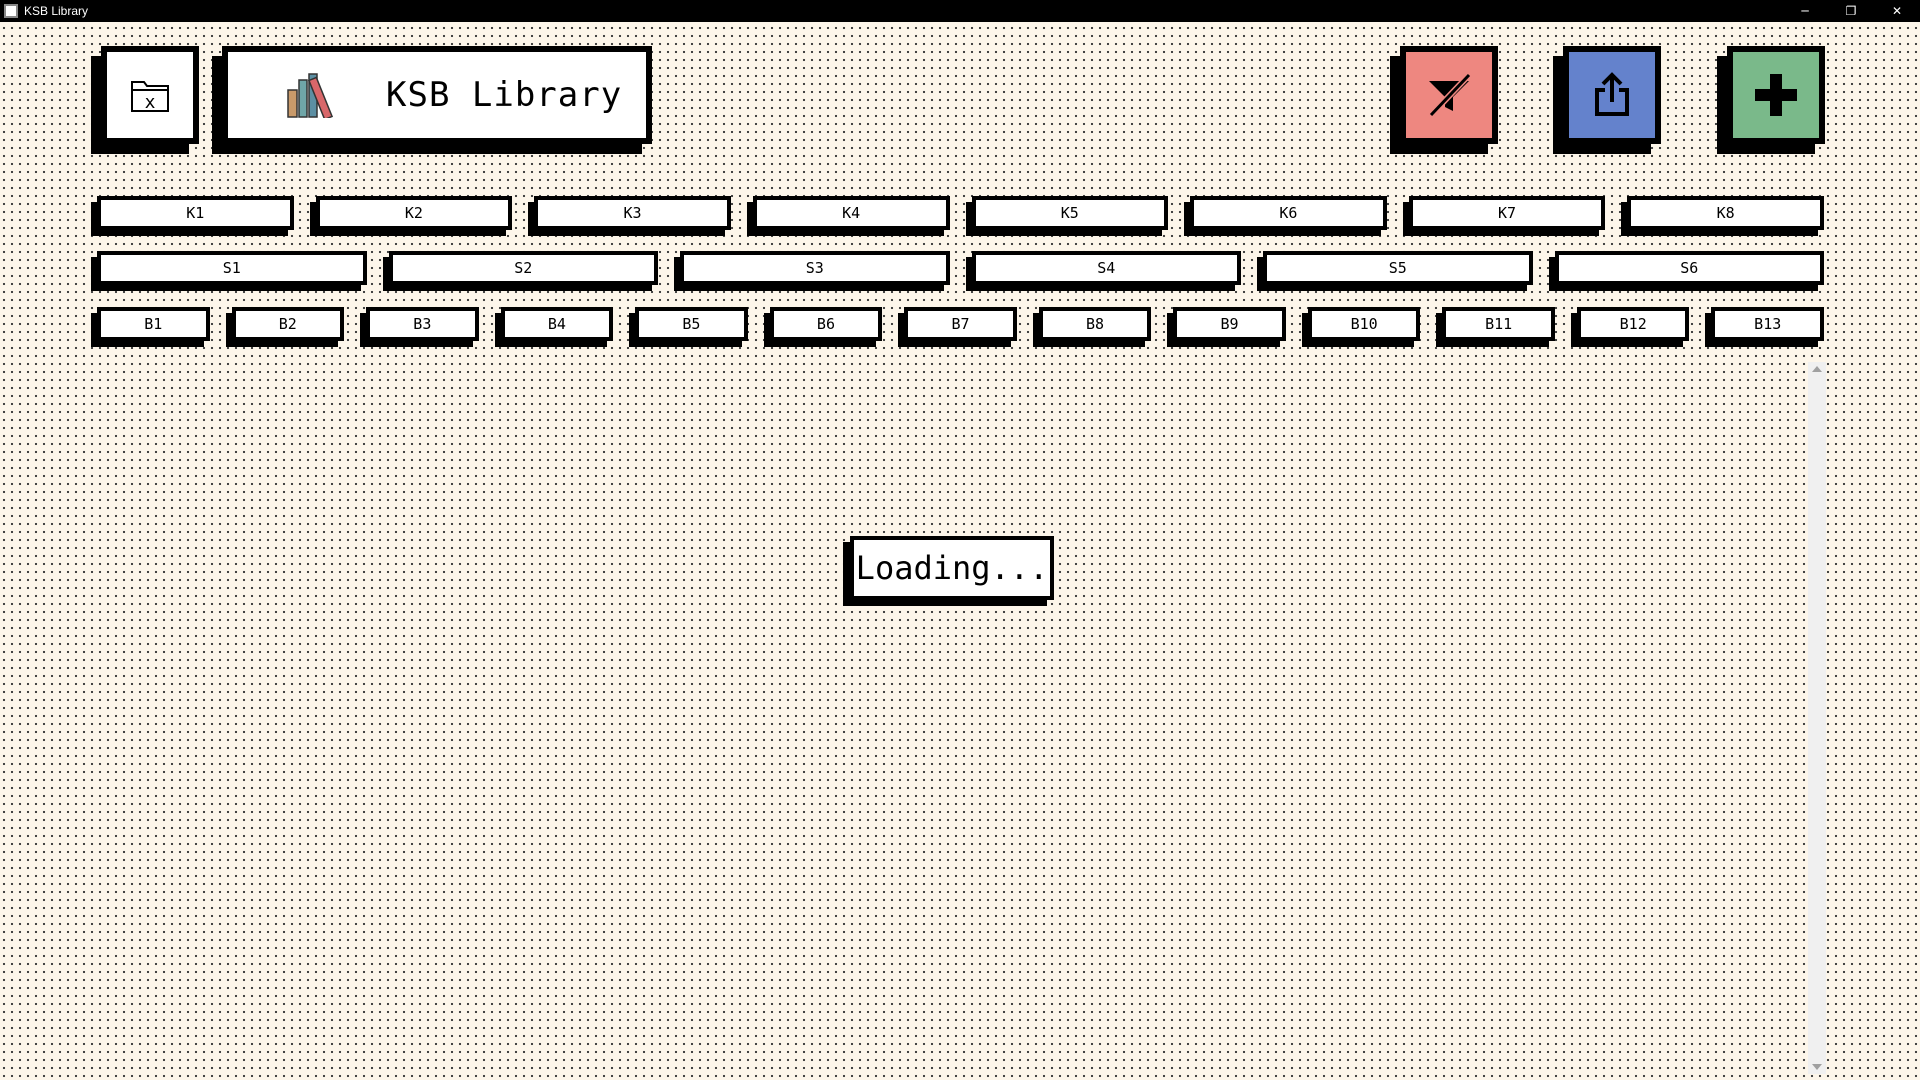  I want to click on filter-chip-b11: B11, so click(1498, 324).